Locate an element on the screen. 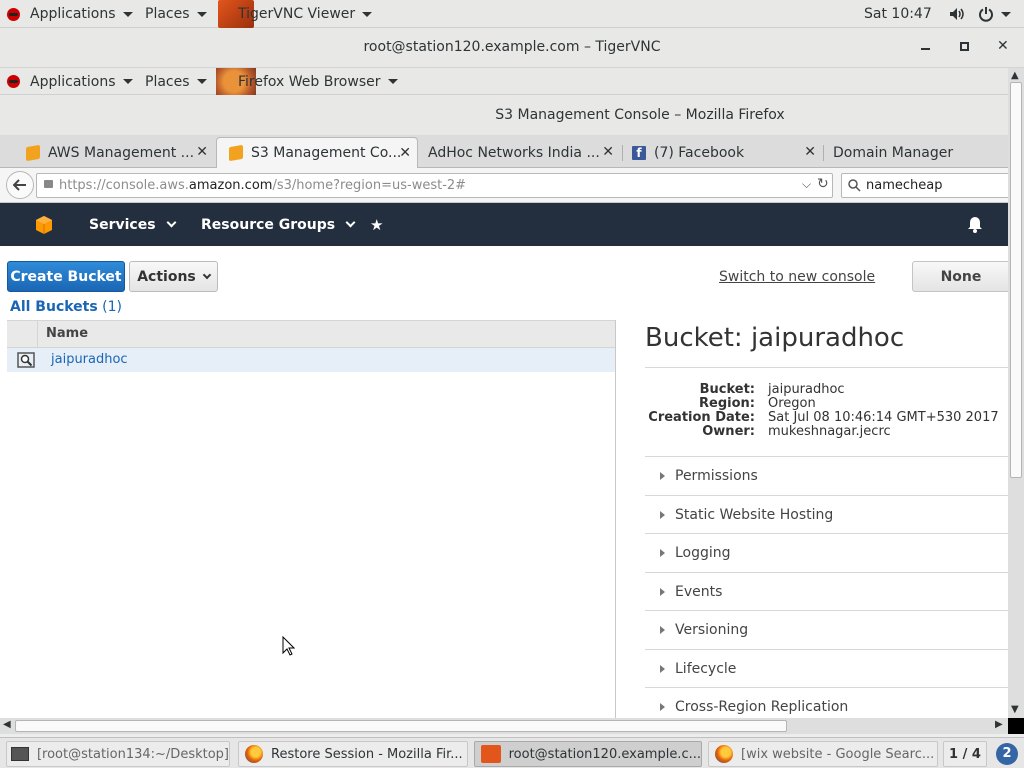 This screenshot has height=768, width=1024. services-label: Services is located at coordinates (122, 224).